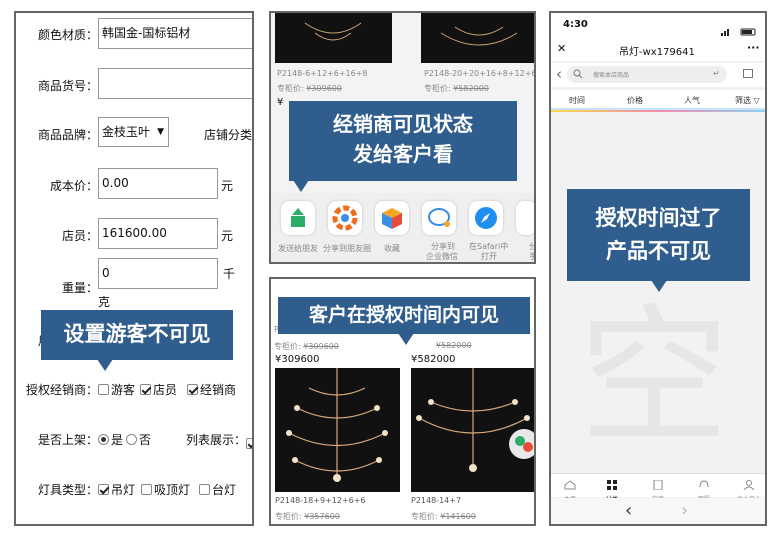 This screenshot has height=538, width=779. What do you see at coordinates (80, 236) in the screenshot?
I see `store-price-label: 店员：` at bounding box center [80, 236].